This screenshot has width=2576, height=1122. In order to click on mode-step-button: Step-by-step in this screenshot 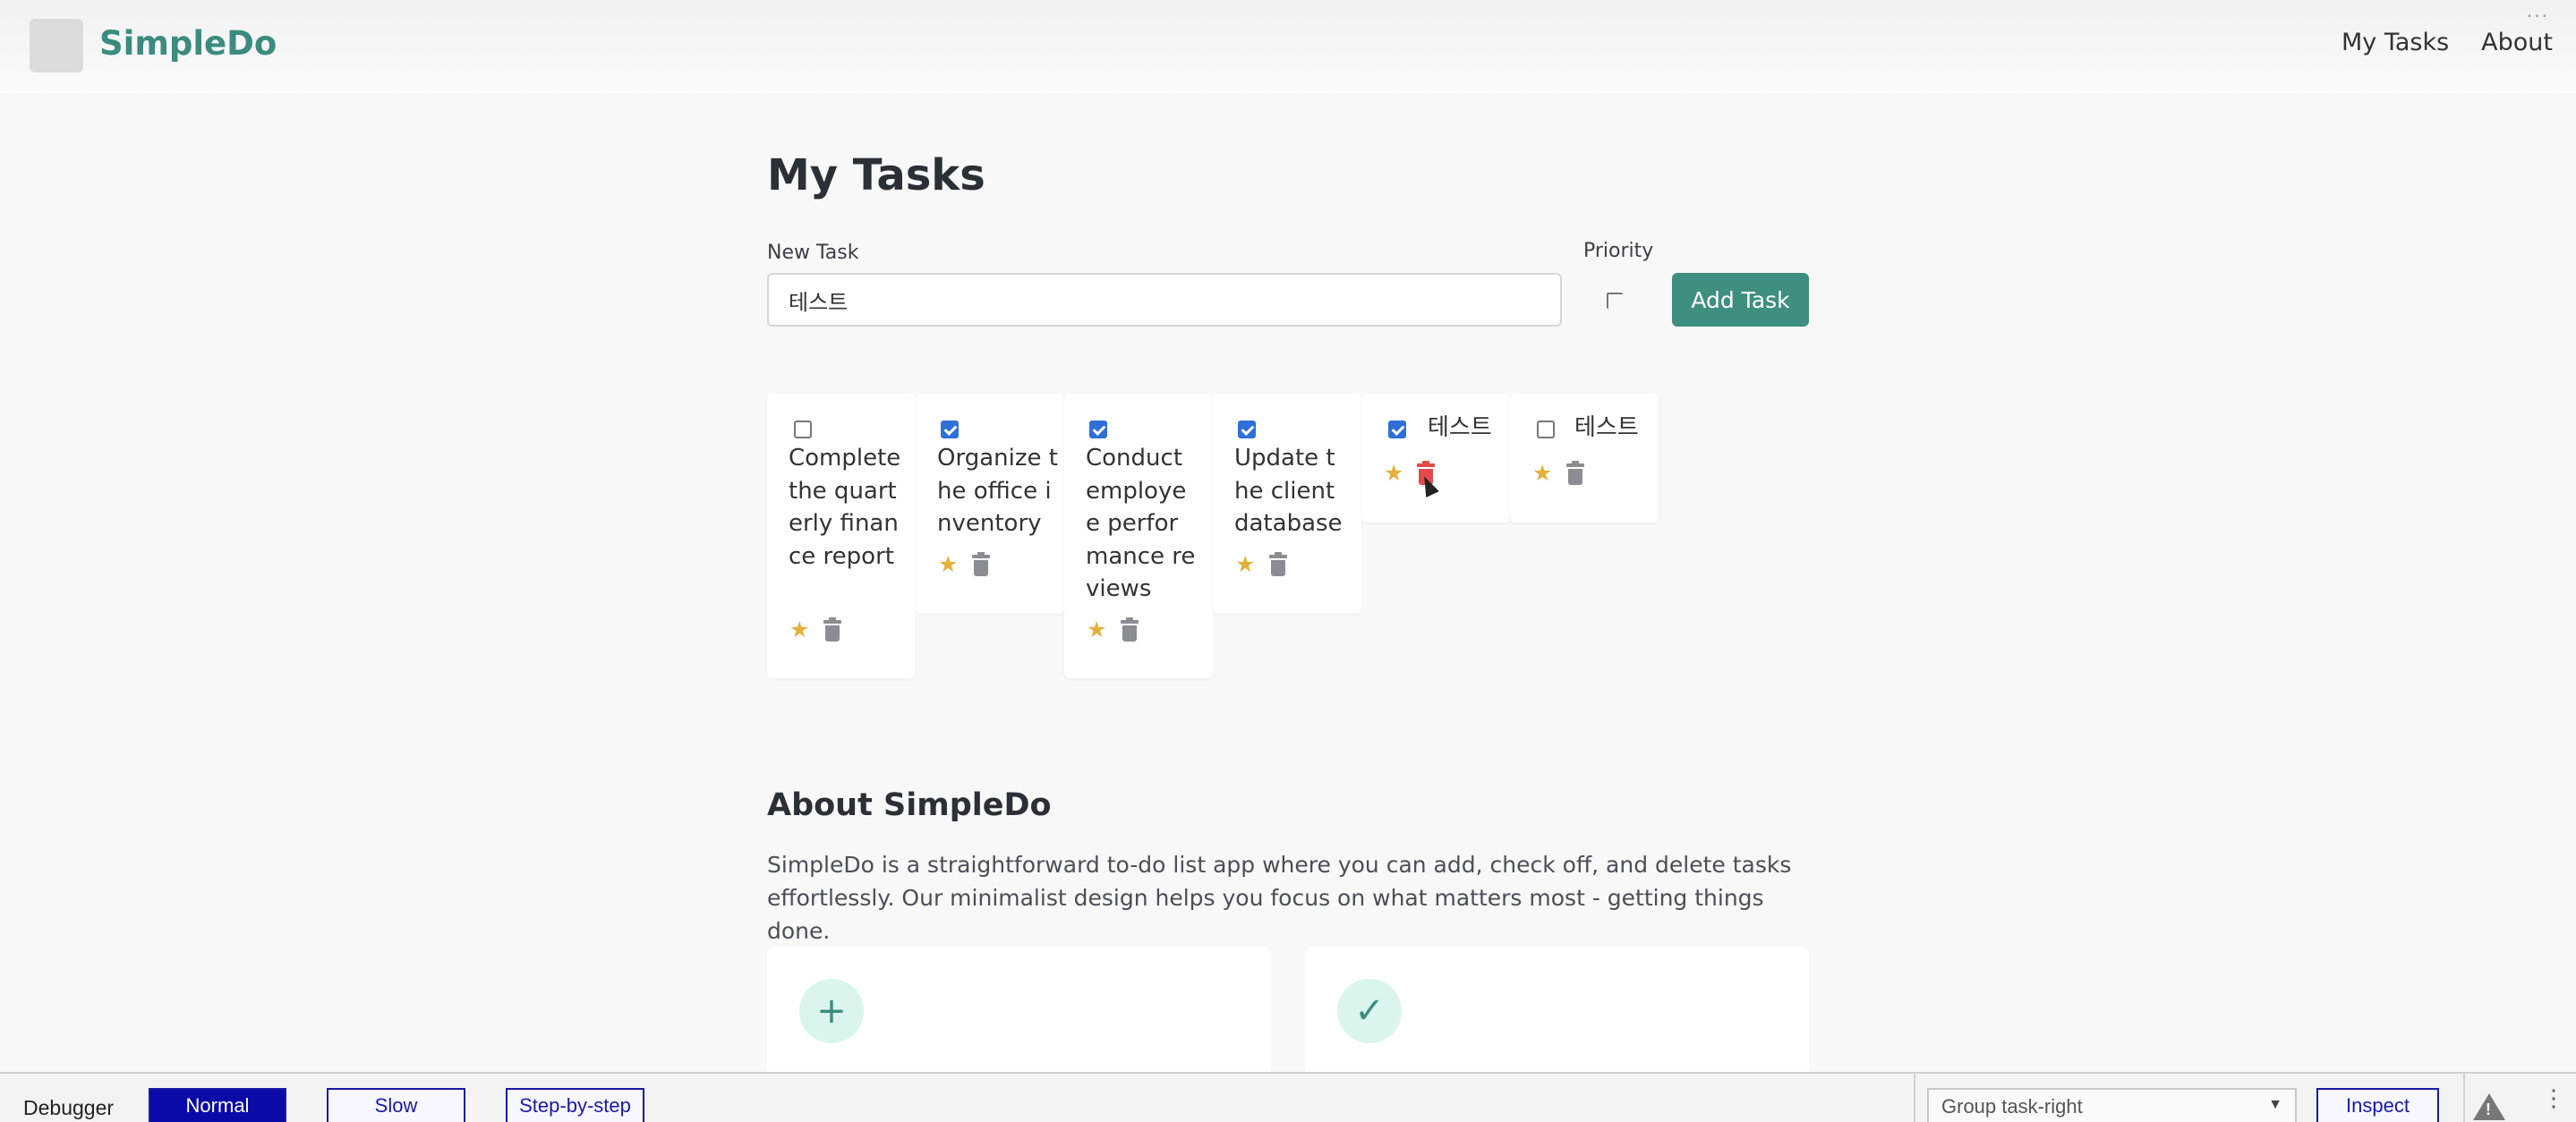, I will do `click(575, 1105)`.